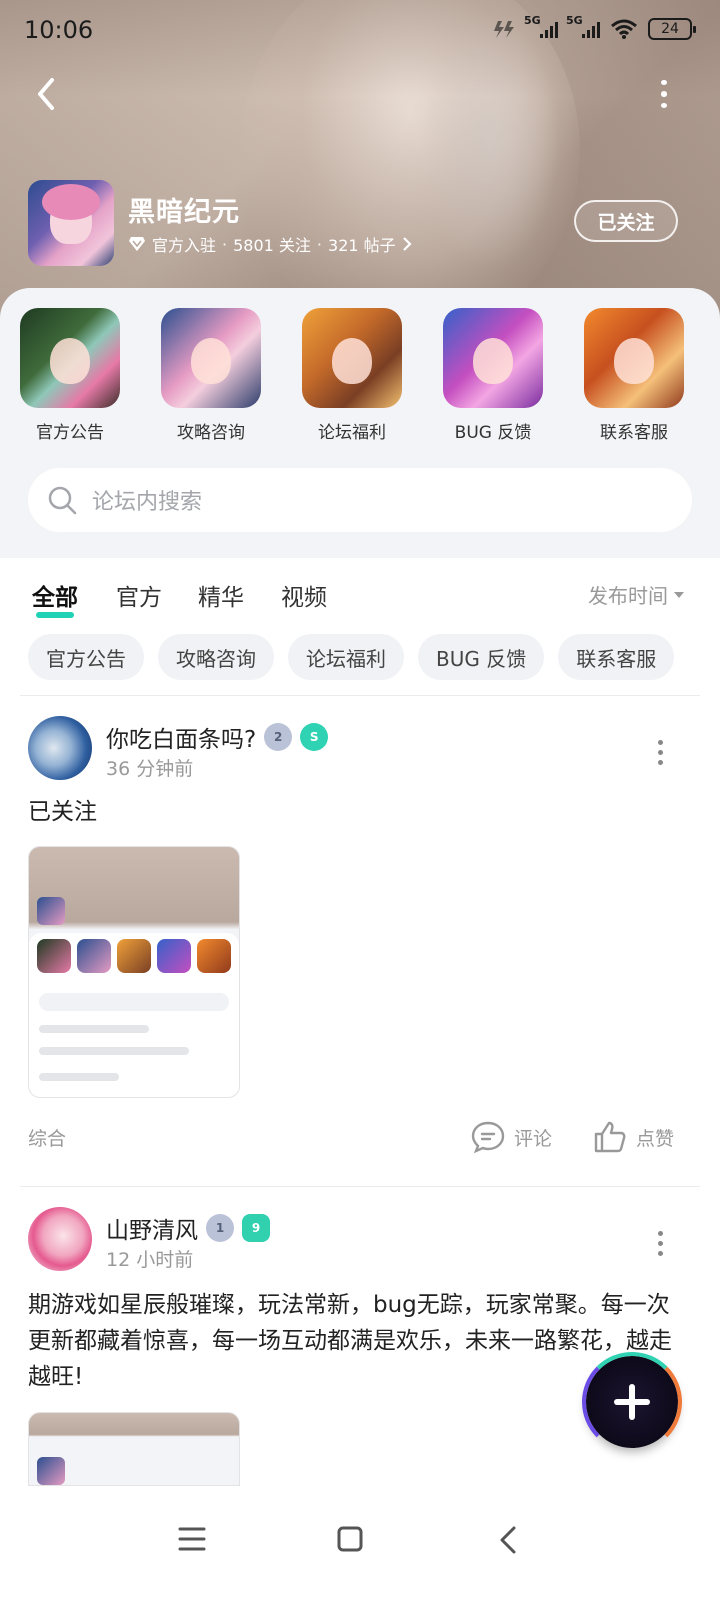 This screenshot has width=720, height=1601. What do you see at coordinates (55, 598) in the screenshot?
I see `tab-all: 全部` at bounding box center [55, 598].